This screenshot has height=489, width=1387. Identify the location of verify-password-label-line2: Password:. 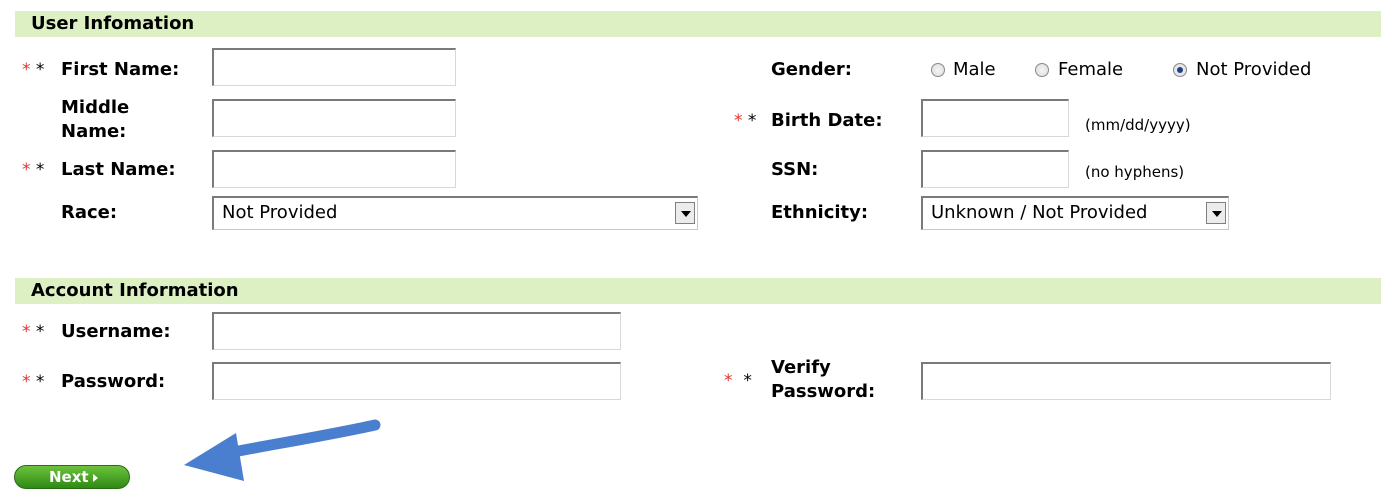
(823, 391).